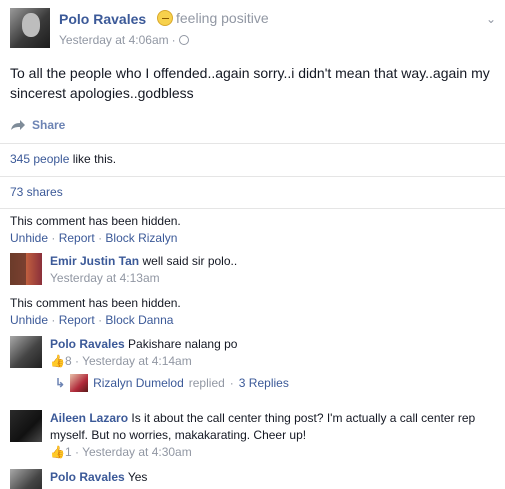 This screenshot has height=489, width=505. Describe the element at coordinates (137, 361) in the screenshot. I see `comment-timestamp: Yesterday at 4:14am` at that location.